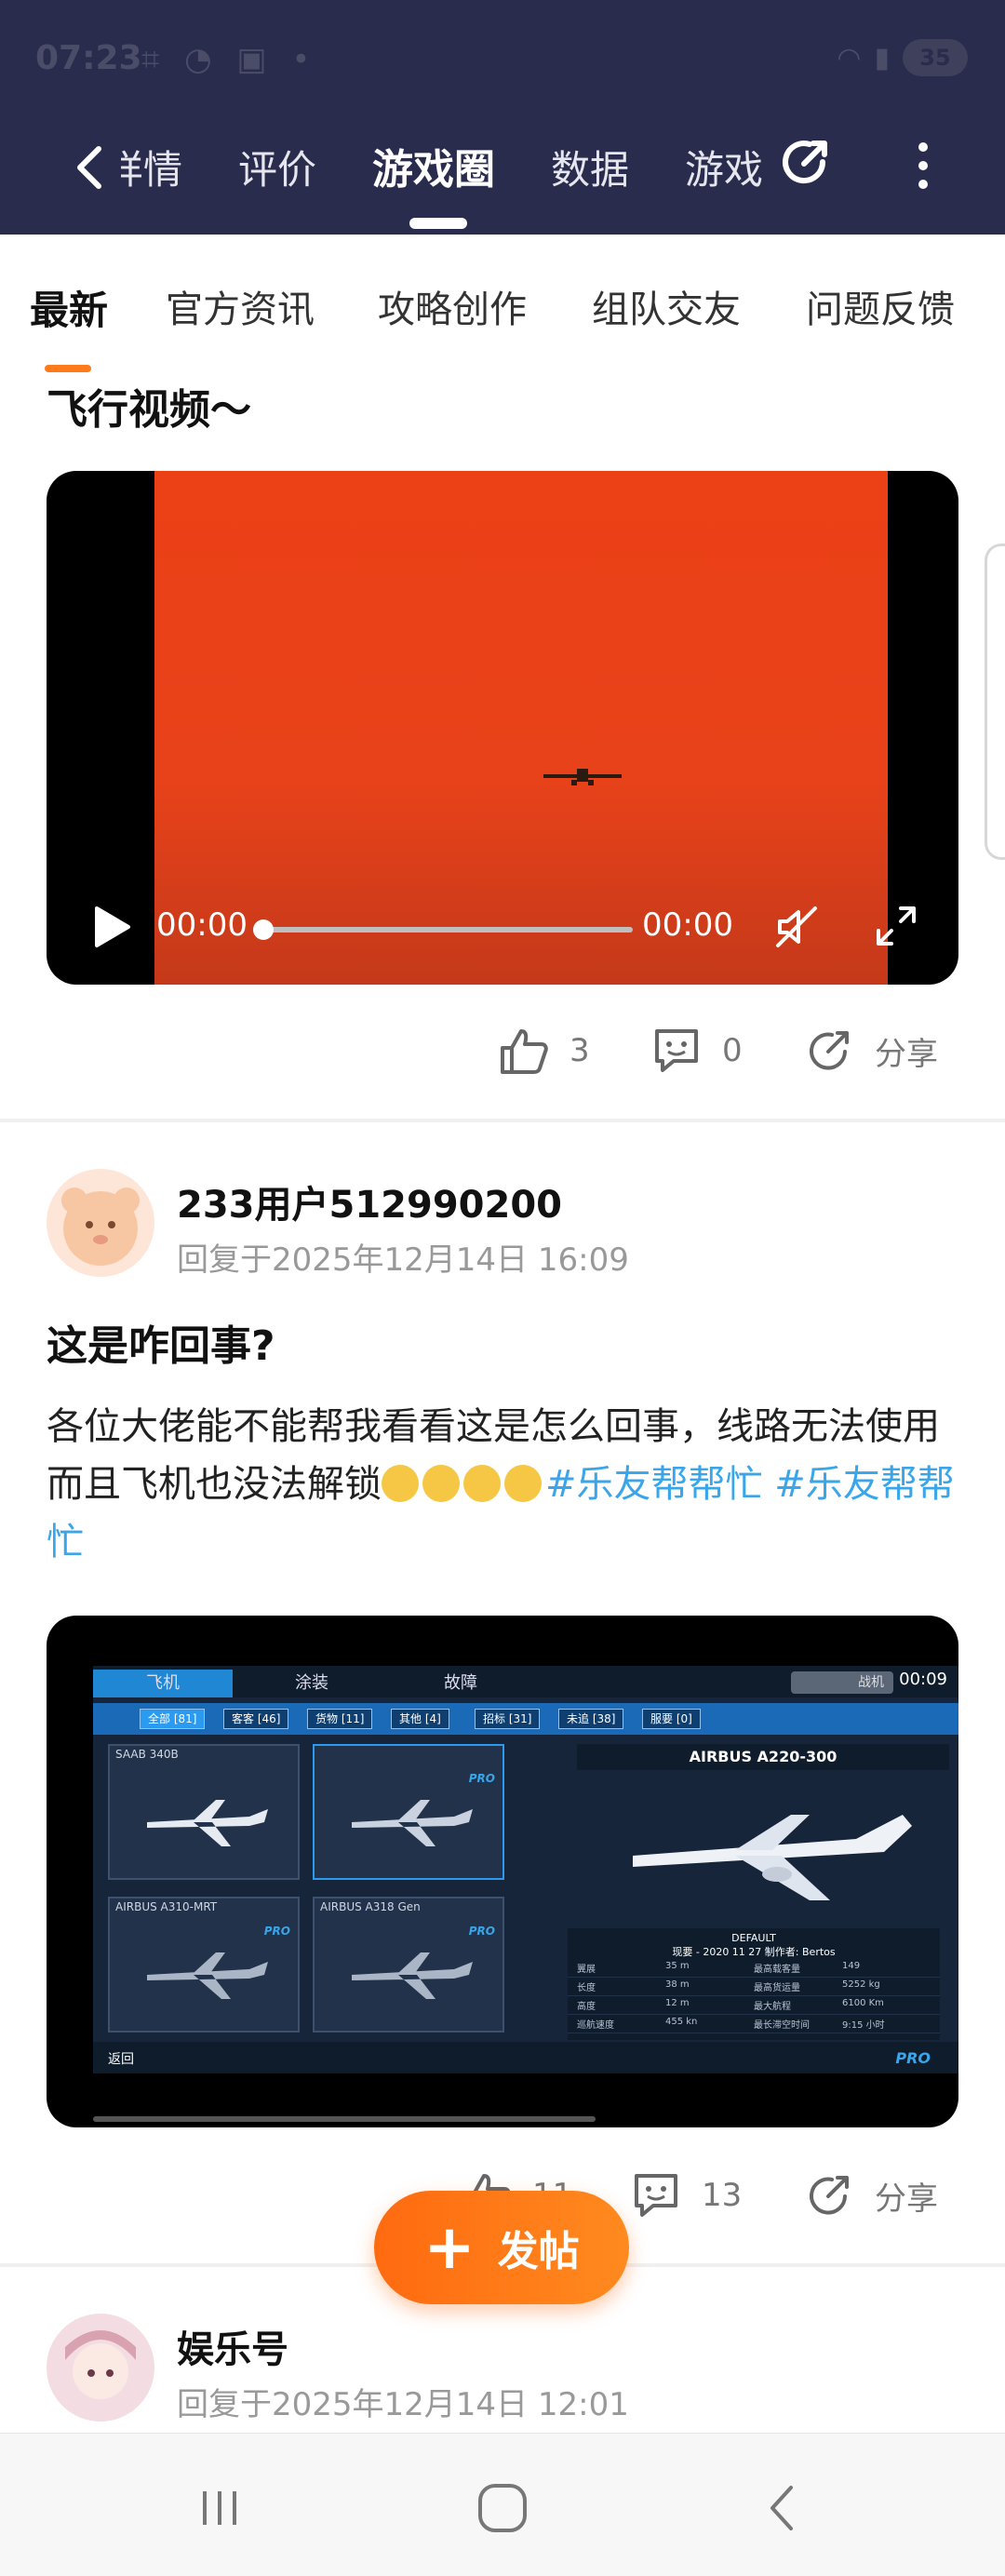  What do you see at coordinates (240, 306) in the screenshot?
I see `subtab-official-news: 官方资讯` at bounding box center [240, 306].